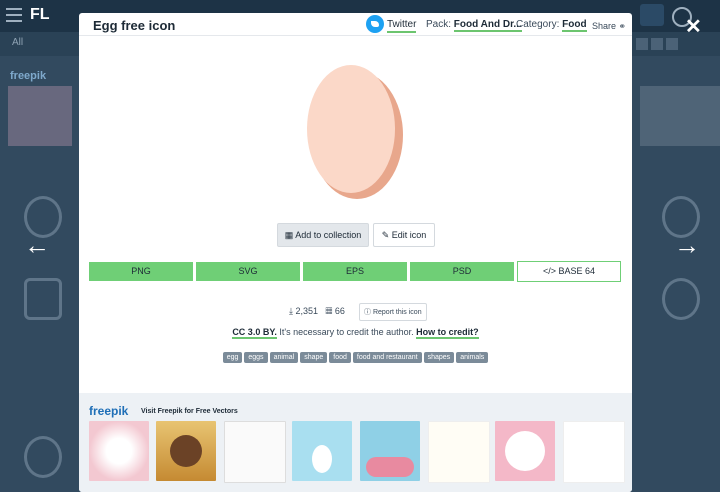 The width and height of the screenshot is (720, 492). Describe the element at coordinates (119, 451) in the screenshot. I see `freepik-thumb-easter-party` at that location.